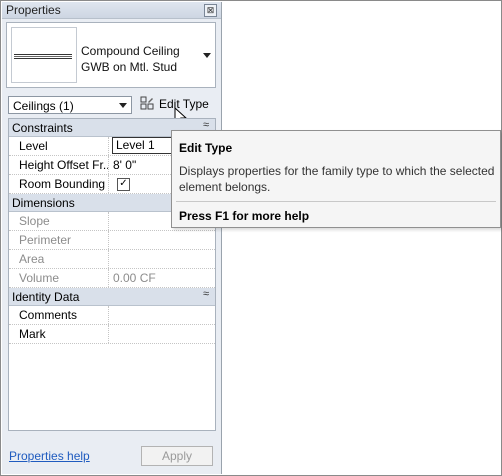 This screenshot has width=502, height=476. What do you see at coordinates (112, 297) in the screenshot?
I see `group-identity-data: Identity Data ≈` at bounding box center [112, 297].